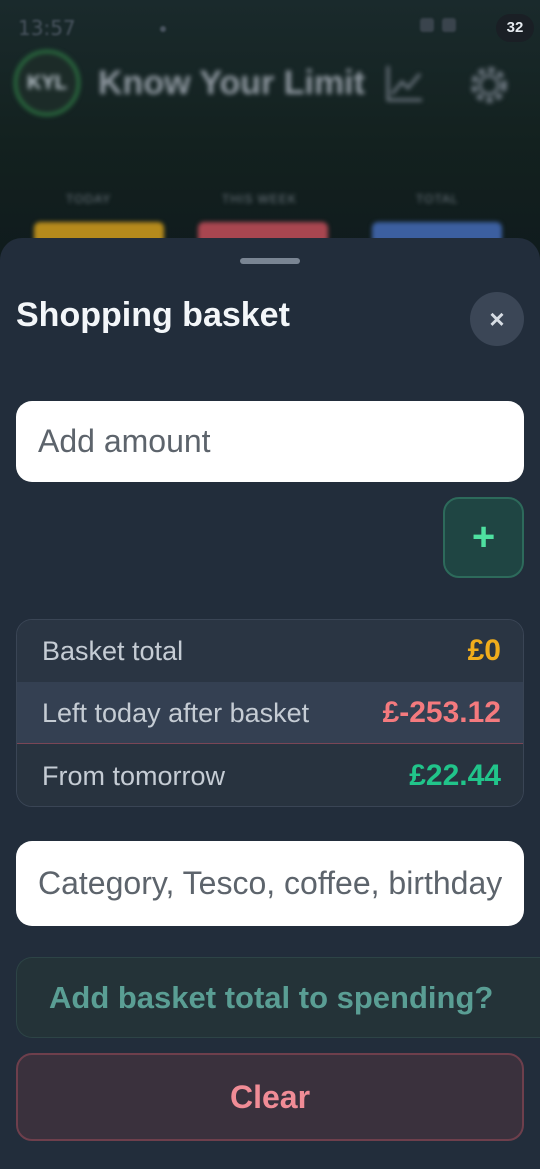 Image resolution: width=540 pixels, height=1169 pixels. I want to click on stat-label-week: THIS WEEK, so click(260, 199).